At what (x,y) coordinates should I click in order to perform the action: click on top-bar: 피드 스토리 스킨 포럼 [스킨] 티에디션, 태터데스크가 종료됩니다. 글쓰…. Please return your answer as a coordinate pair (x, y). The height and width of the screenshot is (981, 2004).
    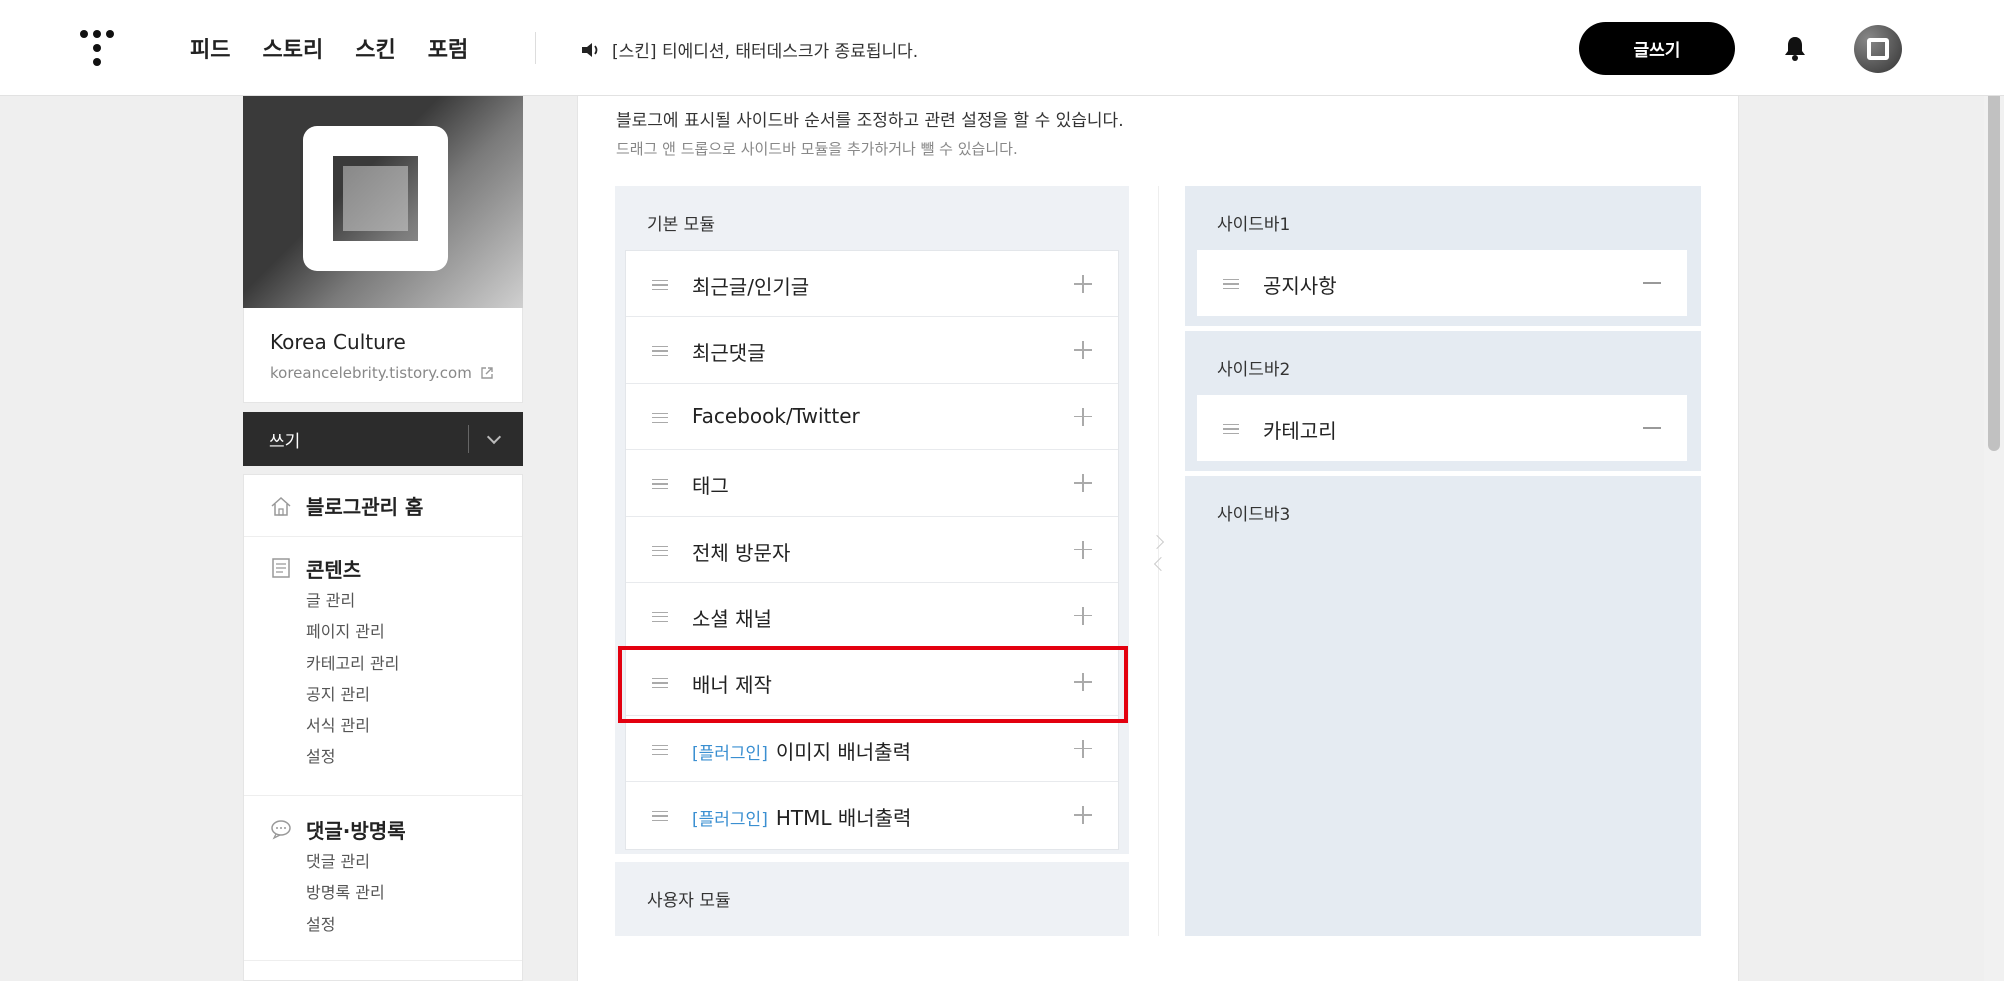
    Looking at the image, I should click on (1002, 48).